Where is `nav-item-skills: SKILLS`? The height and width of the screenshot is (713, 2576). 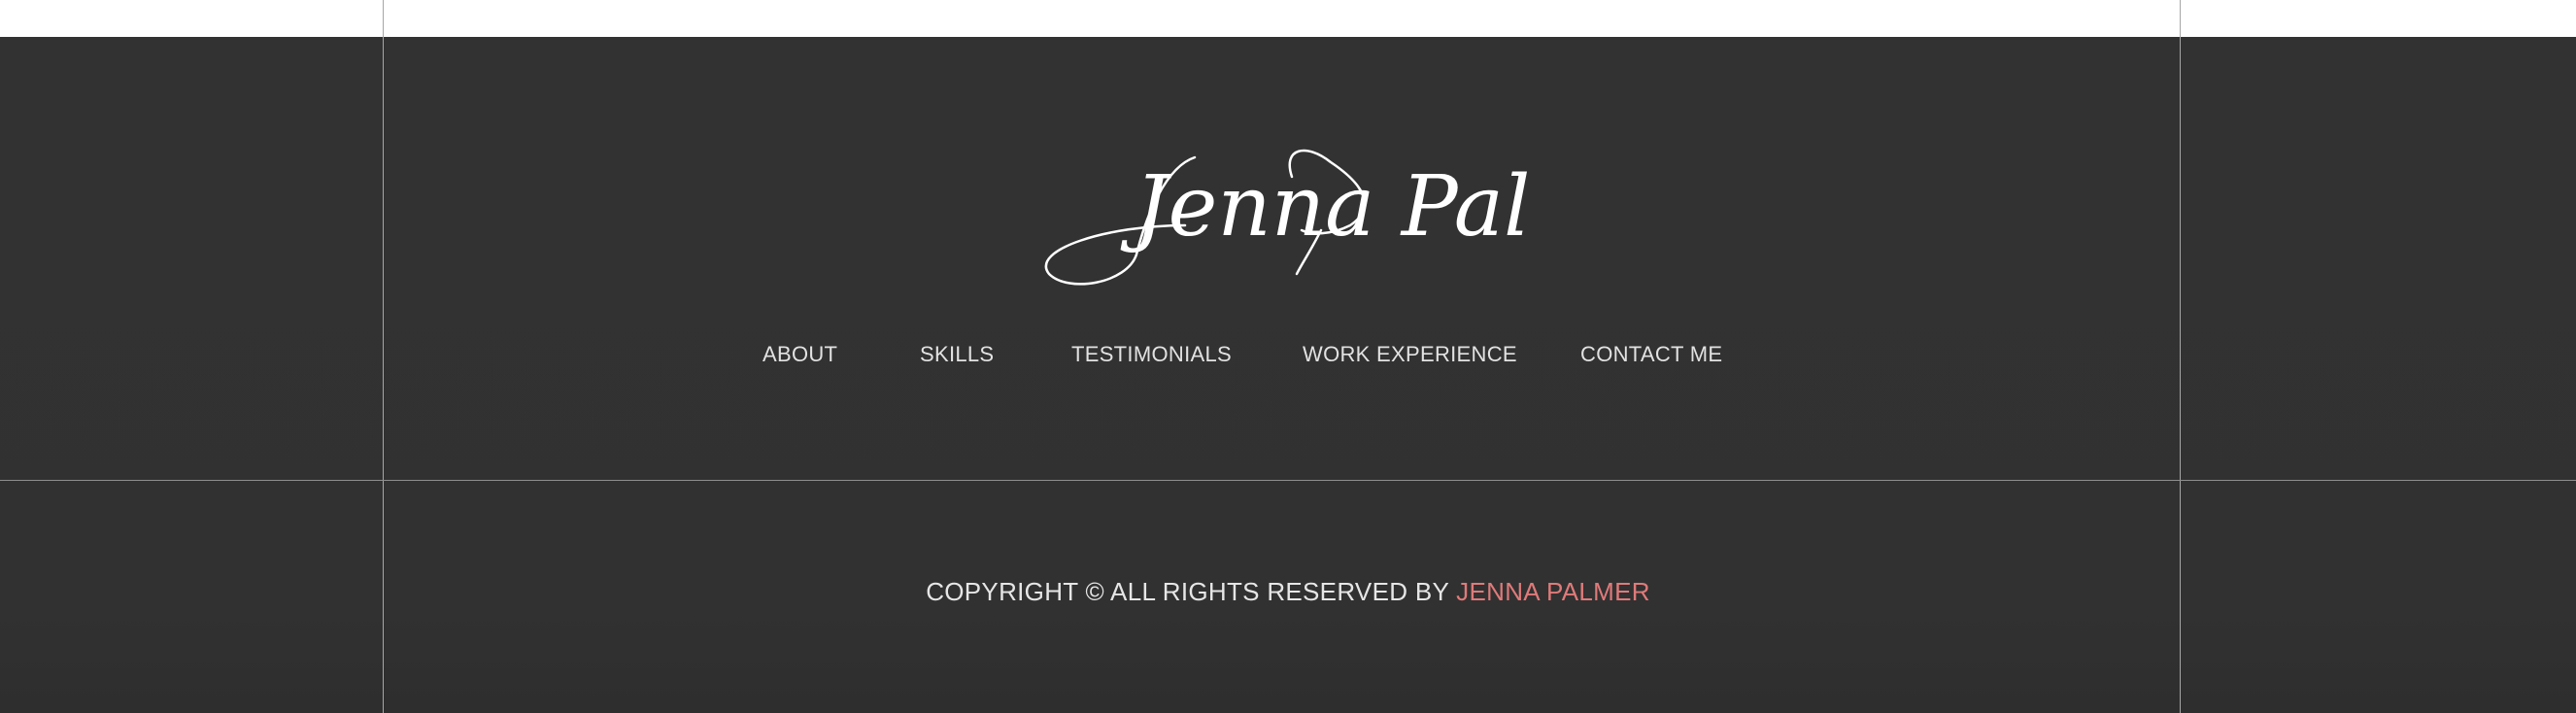 nav-item-skills: SKILLS is located at coordinates (957, 354).